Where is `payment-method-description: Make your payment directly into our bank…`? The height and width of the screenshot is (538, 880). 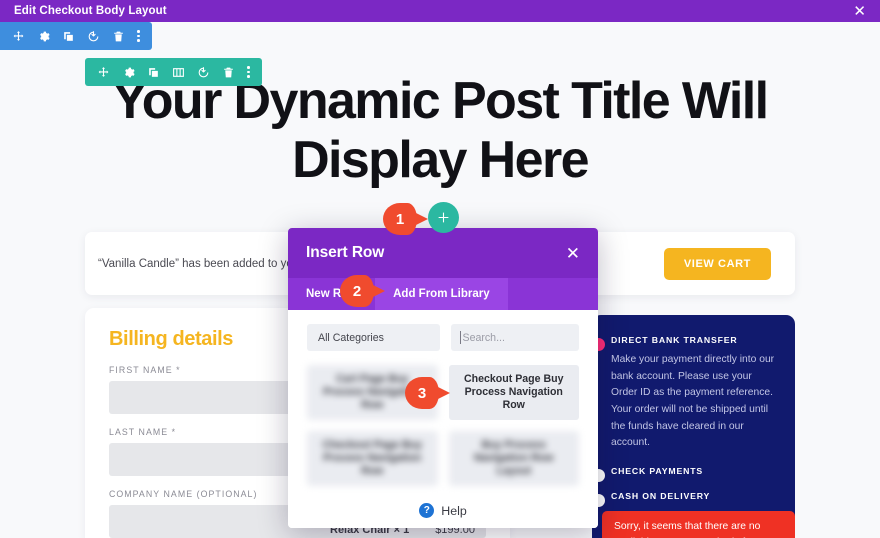 payment-method-description: Make your payment directly into our bank… is located at coordinates (693, 401).